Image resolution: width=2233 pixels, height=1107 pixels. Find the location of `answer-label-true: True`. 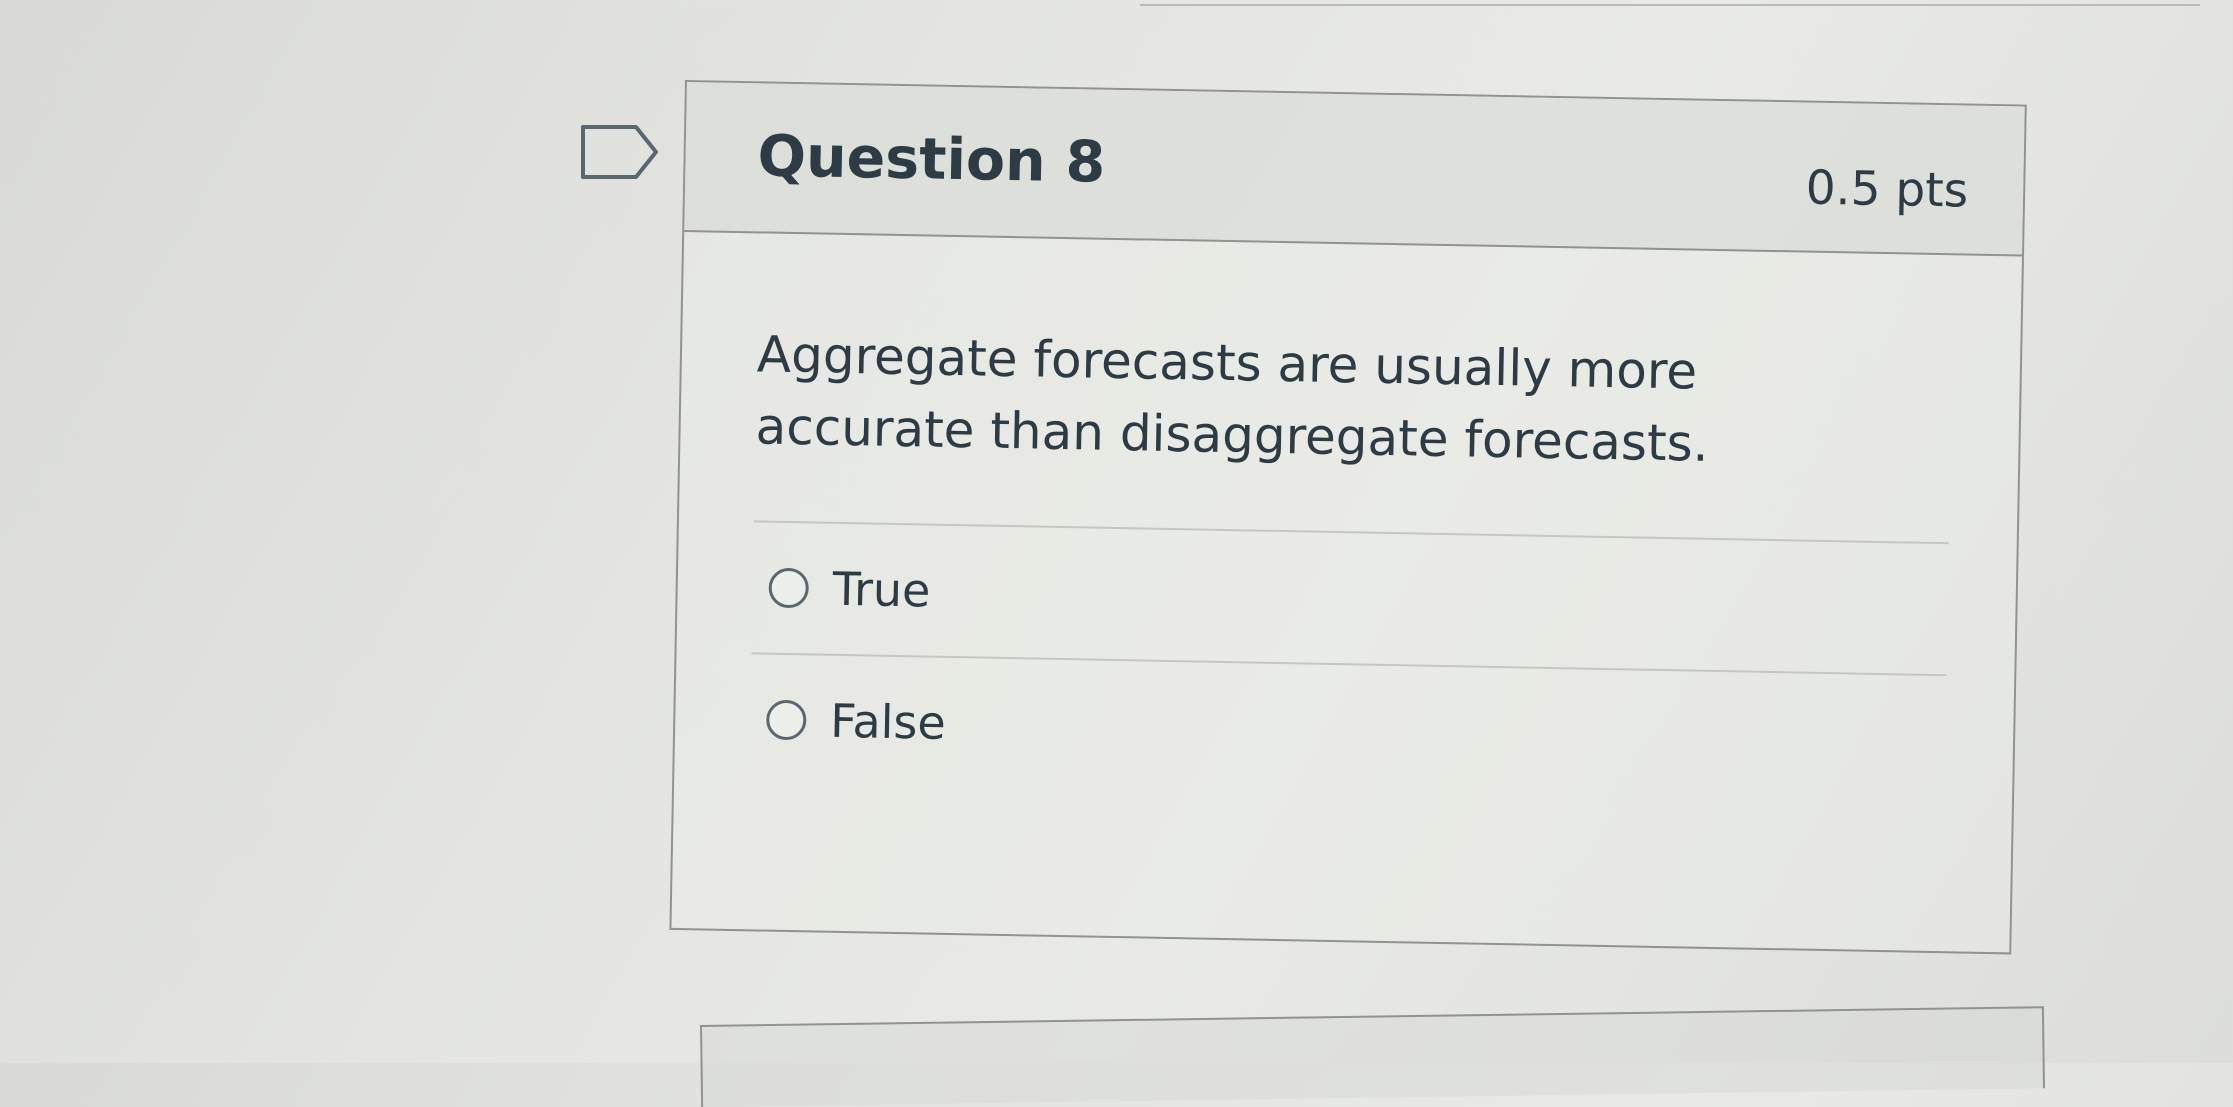

answer-label-true: True is located at coordinates (881, 590).